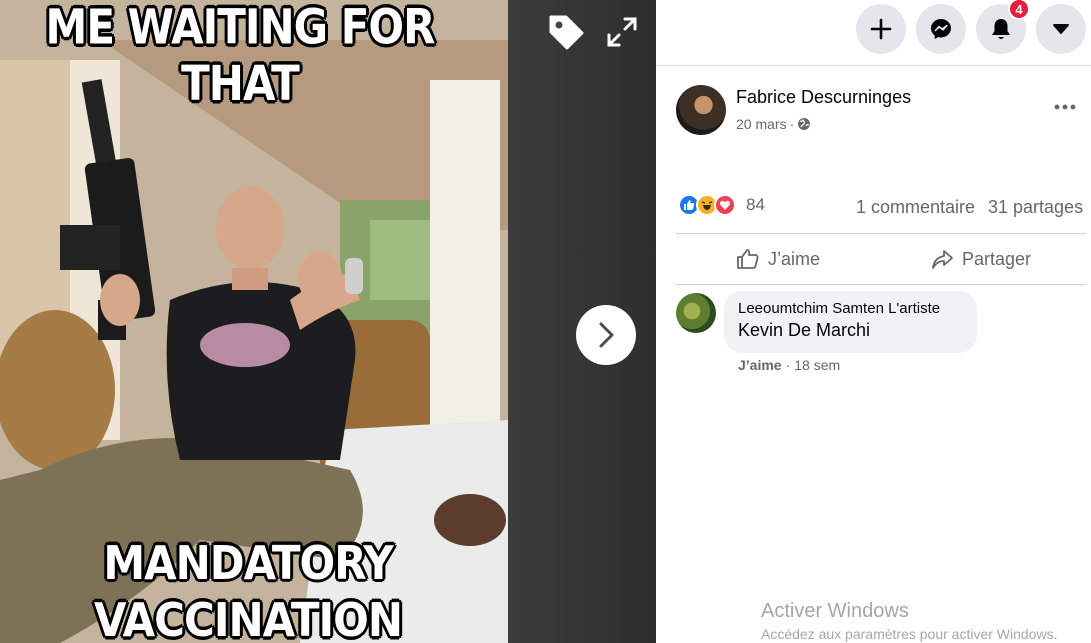 The width and height of the screenshot is (1091, 643). What do you see at coordinates (761, 124) in the screenshot?
I see `post-date: 20 mars` at bounding box center [761, 124].